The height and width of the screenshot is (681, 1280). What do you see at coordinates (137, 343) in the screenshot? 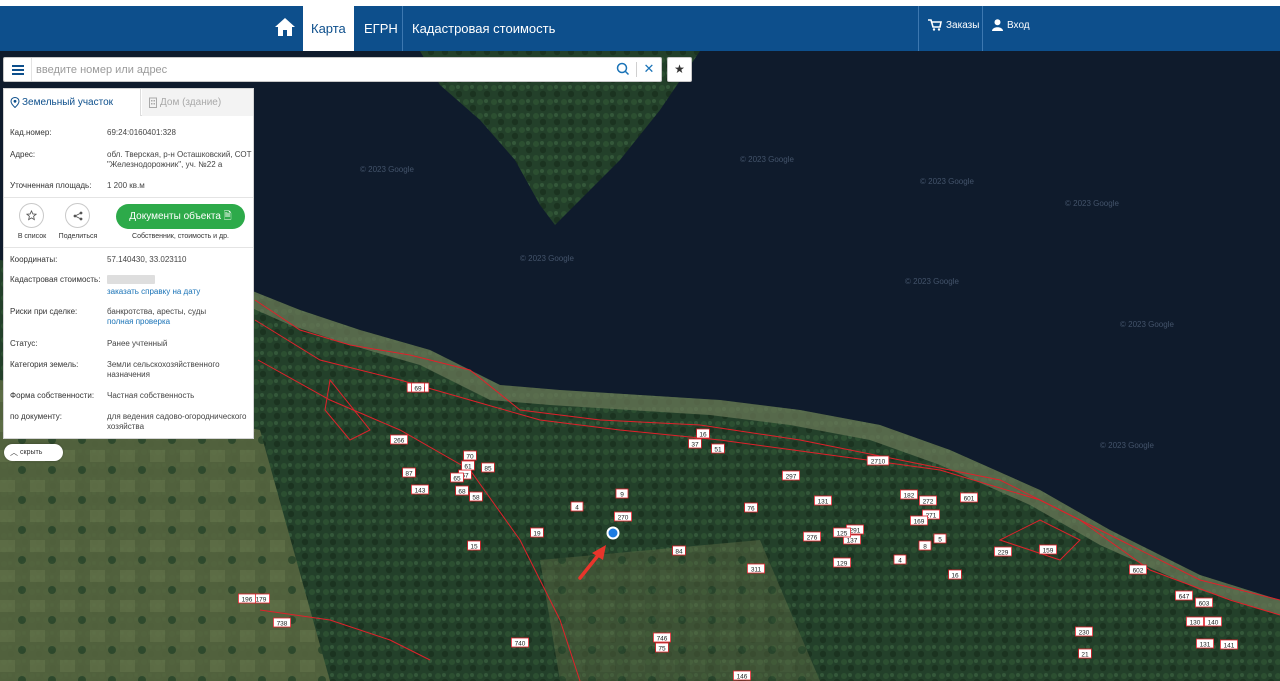
I see `field-value: Ранее учтенный` at bounding box center [137, 343].